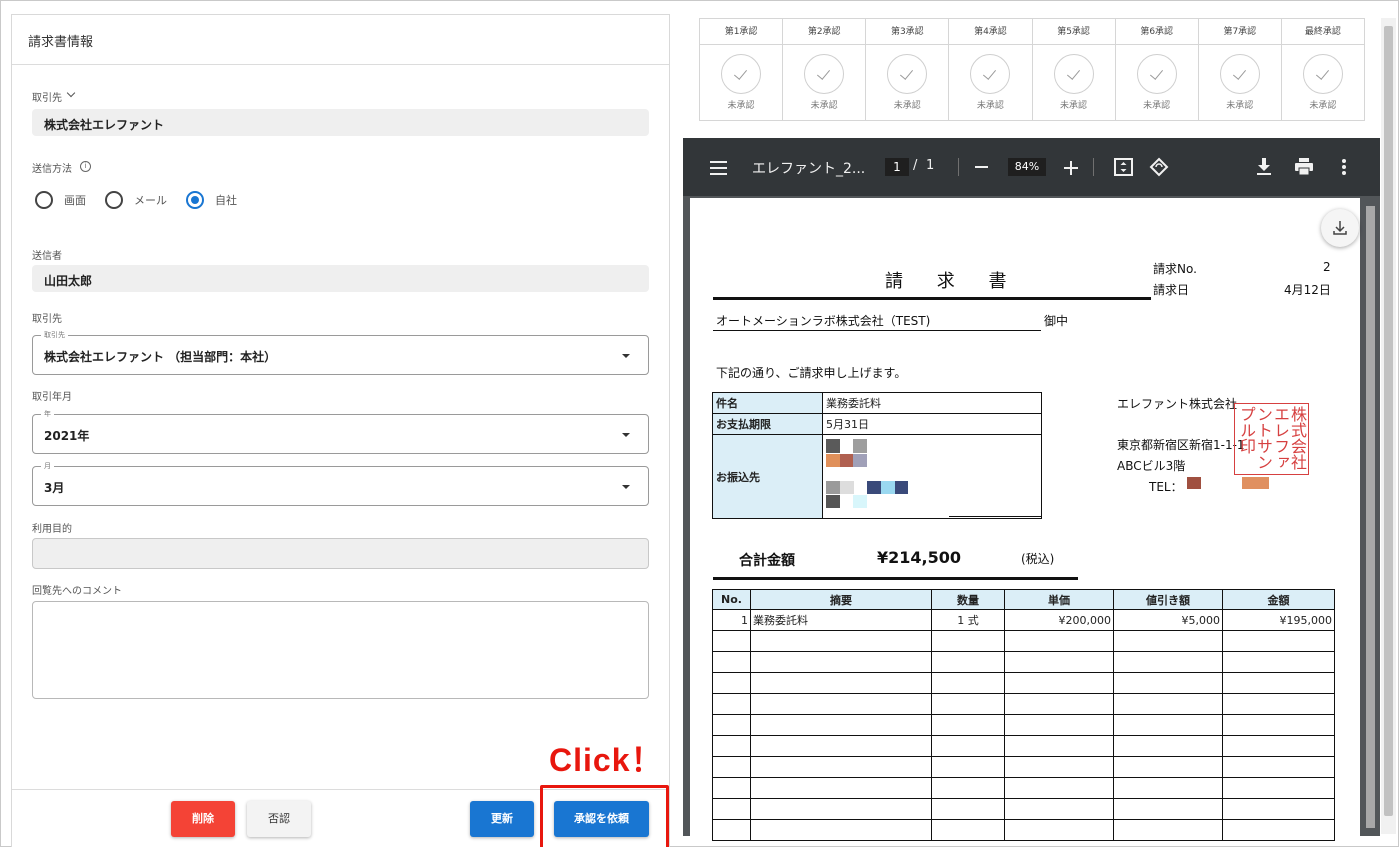  Describe the element at coordinates (195, 200) in the screenshot. I see `radio-own-company` at that location.